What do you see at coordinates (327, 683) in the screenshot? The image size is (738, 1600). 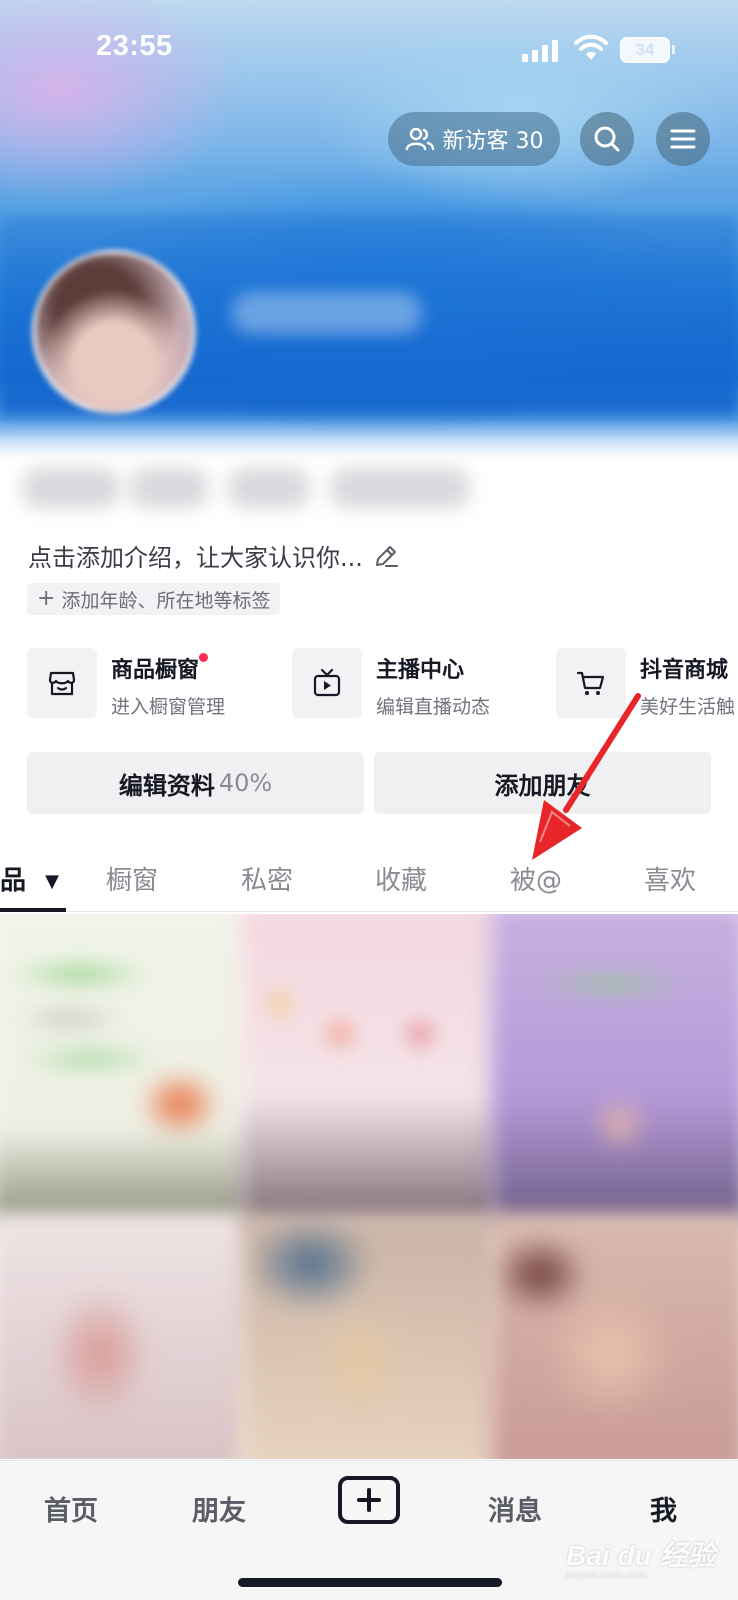 I see `tv-icon` at bounding box center [327, 683].